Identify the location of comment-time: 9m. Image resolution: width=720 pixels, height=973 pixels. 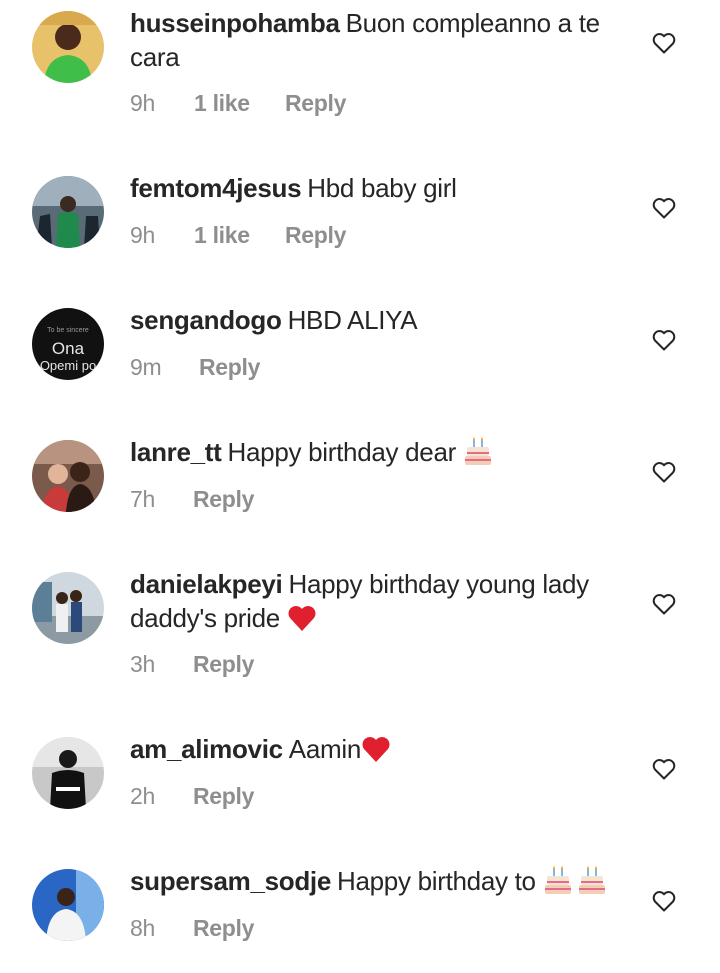
(146, 367).